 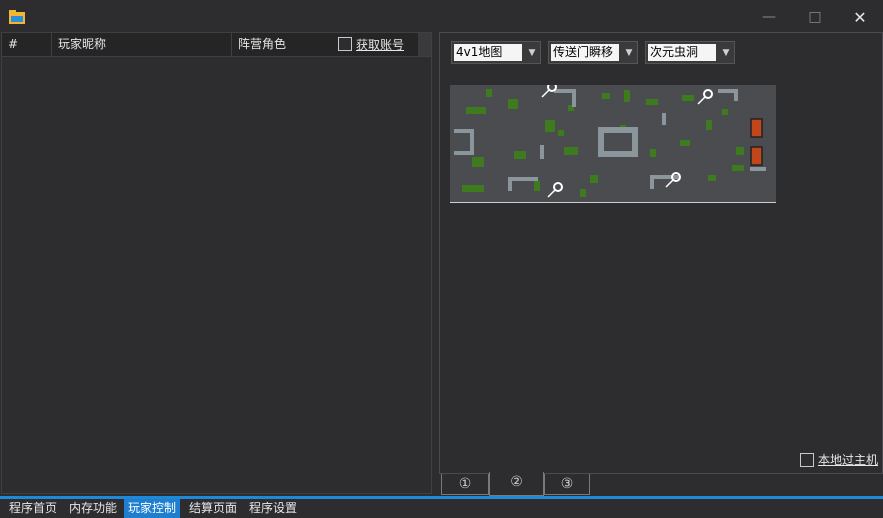 I want to click on page-tab-3: ③, so click(x=567, y=484).